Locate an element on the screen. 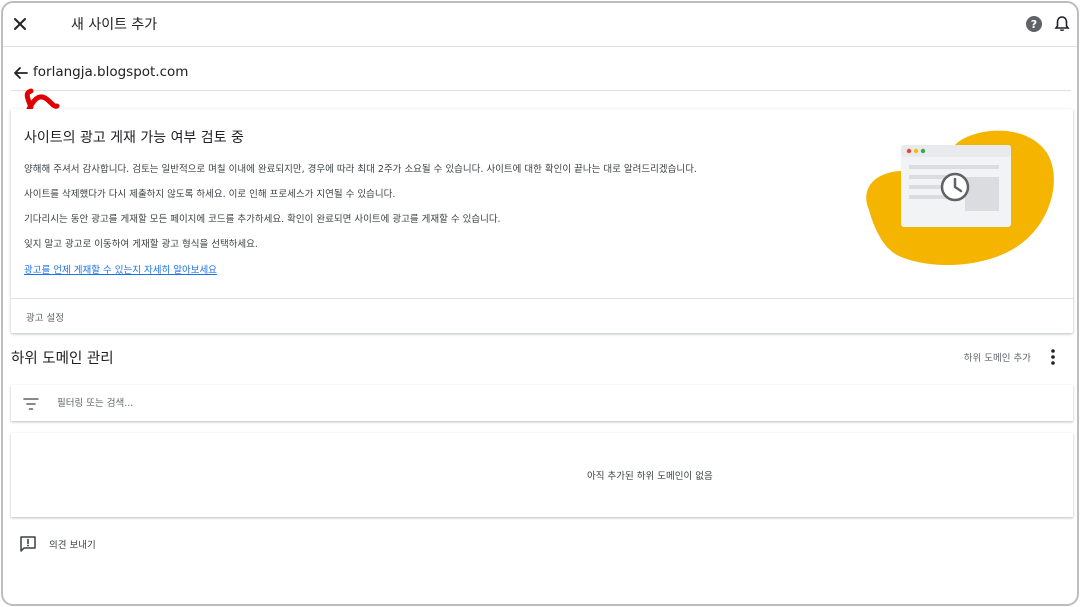  subdomain-list: 아직 추가된 하위 도메인이 없음 is located at coordinates (542, 475).